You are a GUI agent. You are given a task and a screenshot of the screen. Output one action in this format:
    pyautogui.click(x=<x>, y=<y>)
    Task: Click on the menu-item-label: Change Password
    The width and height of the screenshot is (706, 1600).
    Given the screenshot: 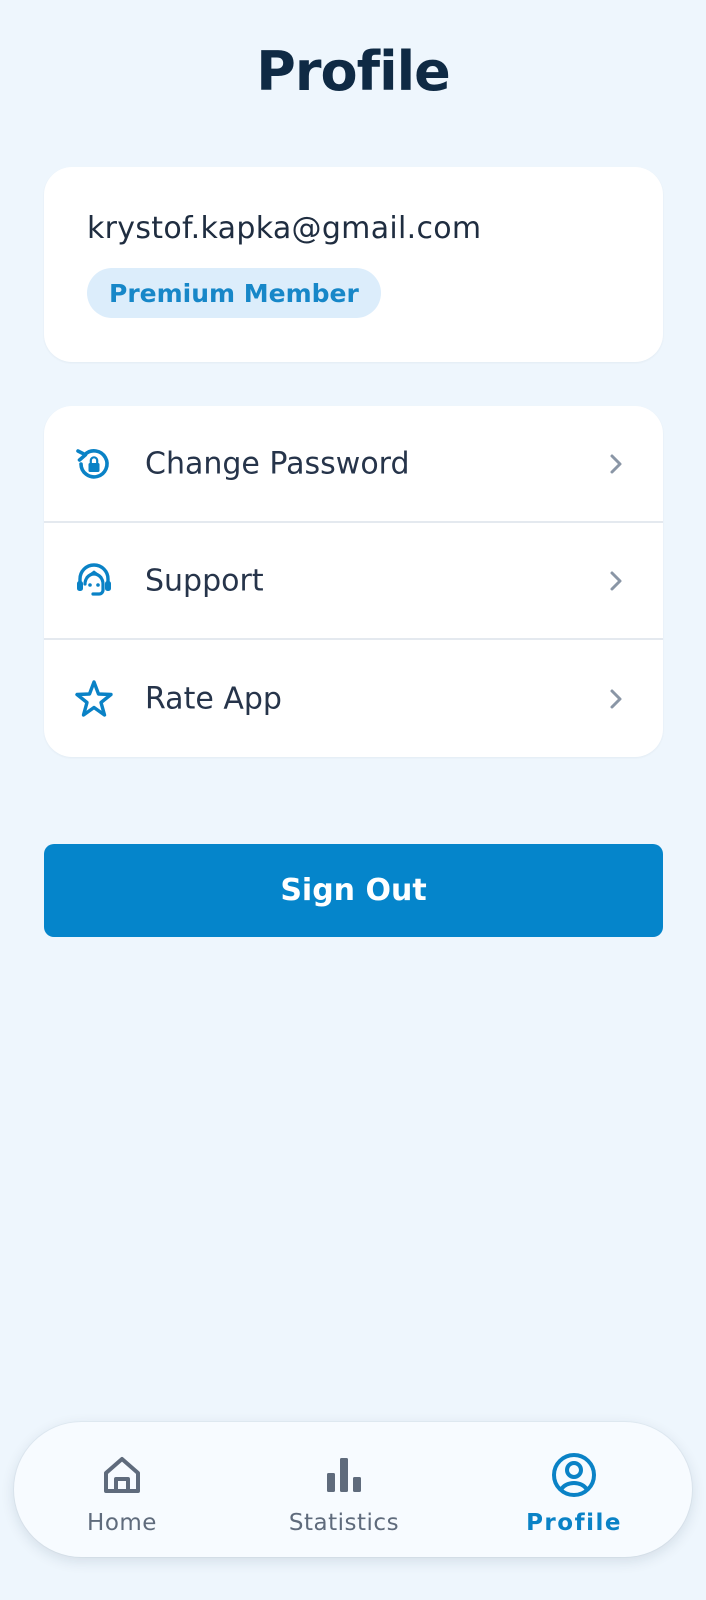 What is the action you would take?
    pyautogui.click(x=277, y=463)
    